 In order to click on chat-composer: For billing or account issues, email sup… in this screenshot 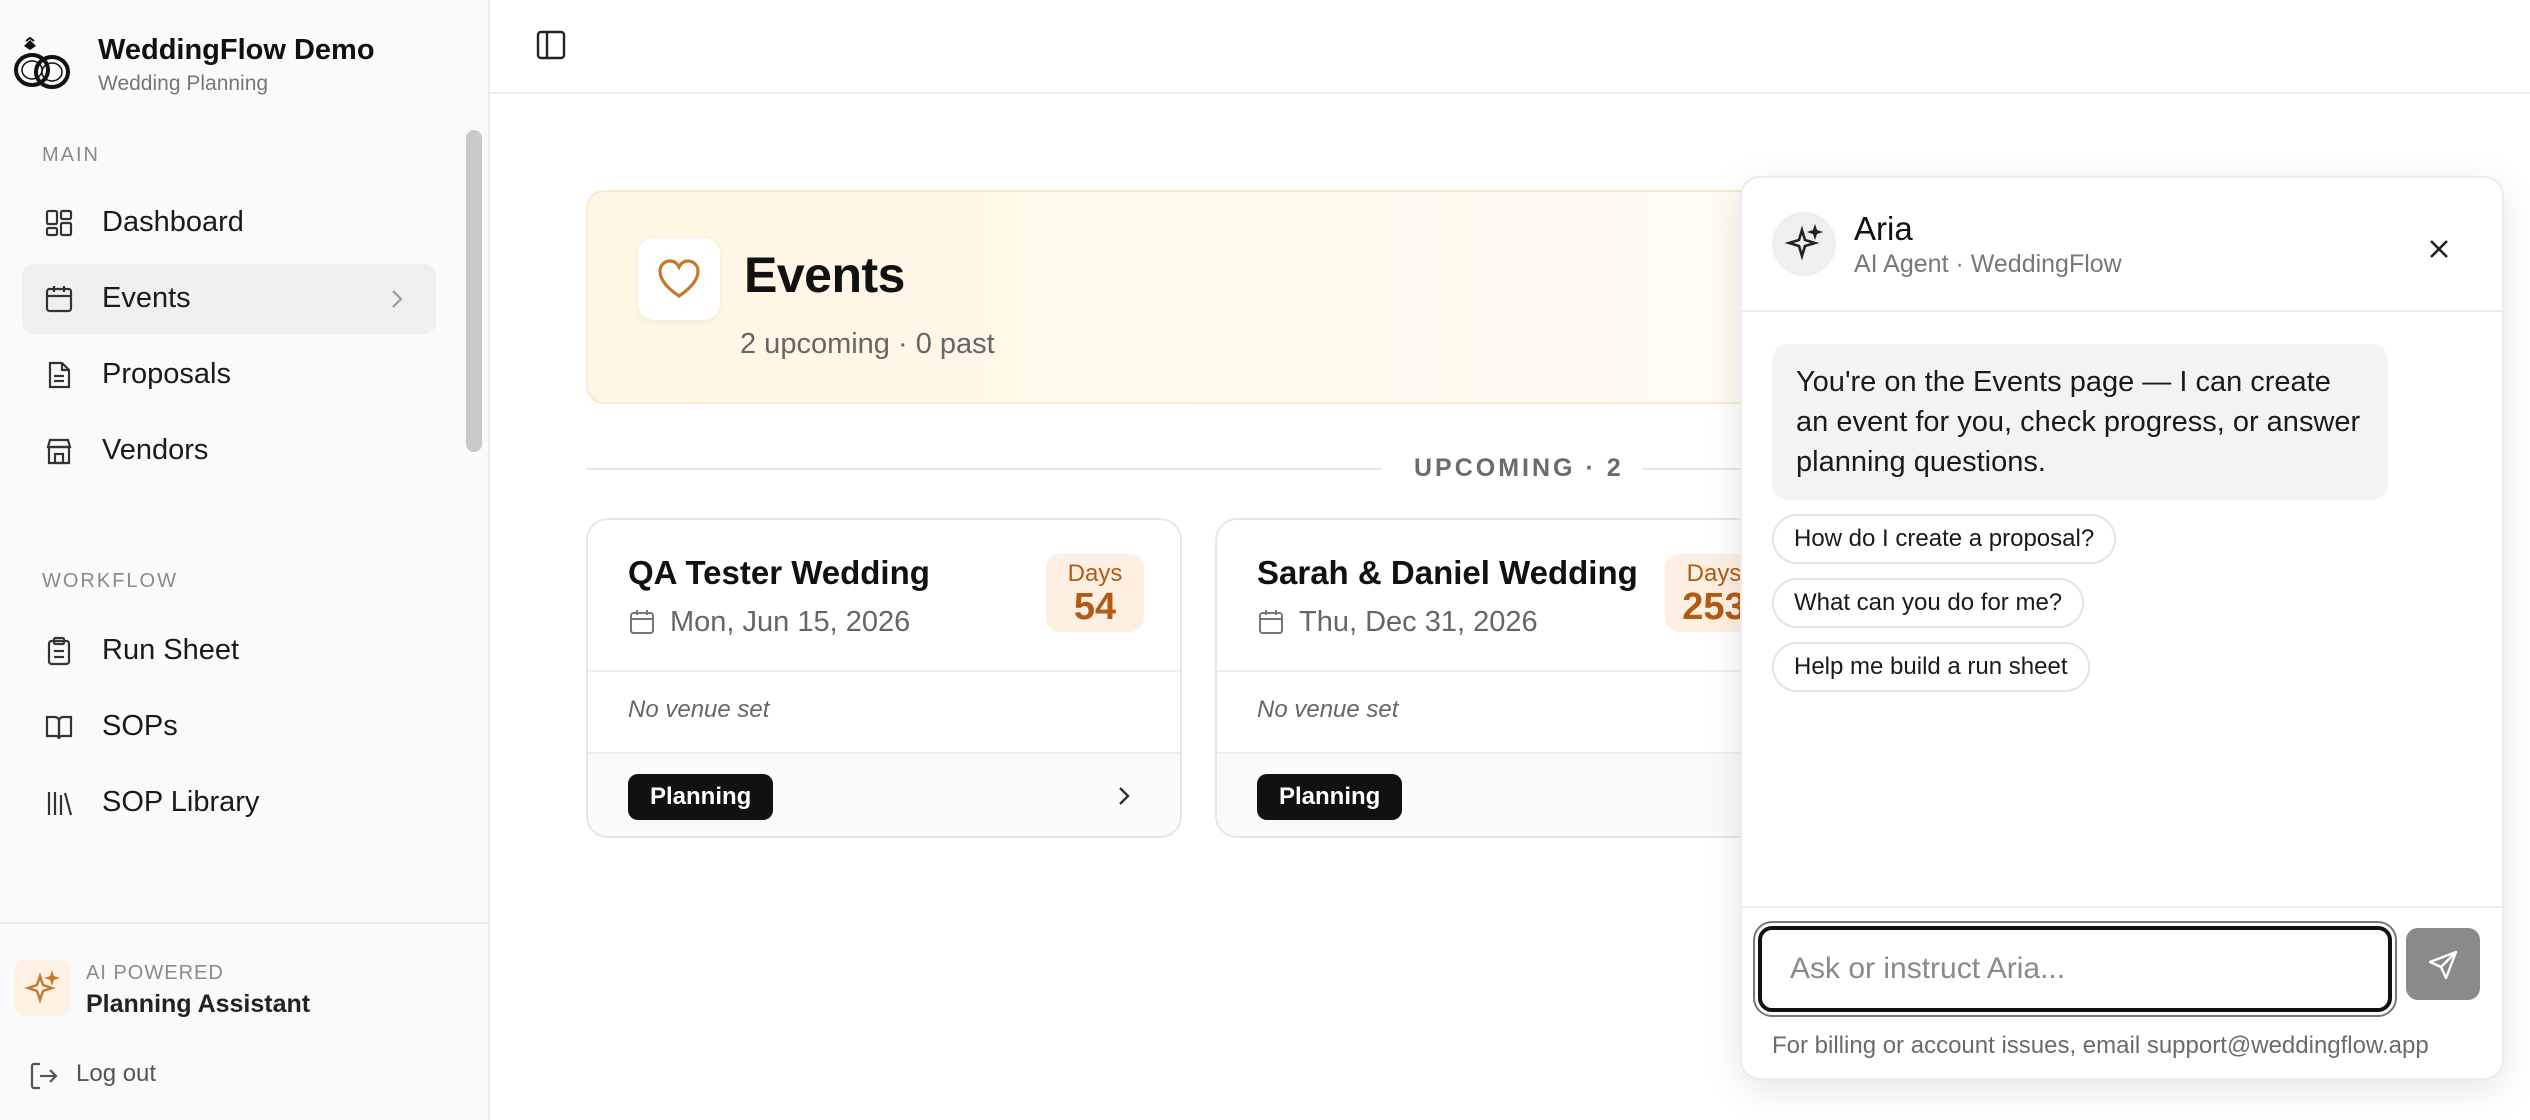, I will do `click(2122, 992)`.